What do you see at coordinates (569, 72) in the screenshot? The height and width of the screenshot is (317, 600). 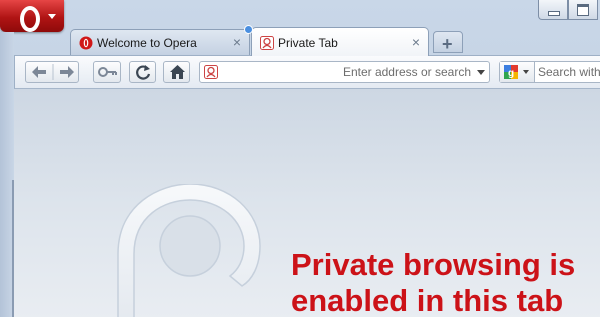 I see `search-input: Search with Google` at bounding box center [569, 72].